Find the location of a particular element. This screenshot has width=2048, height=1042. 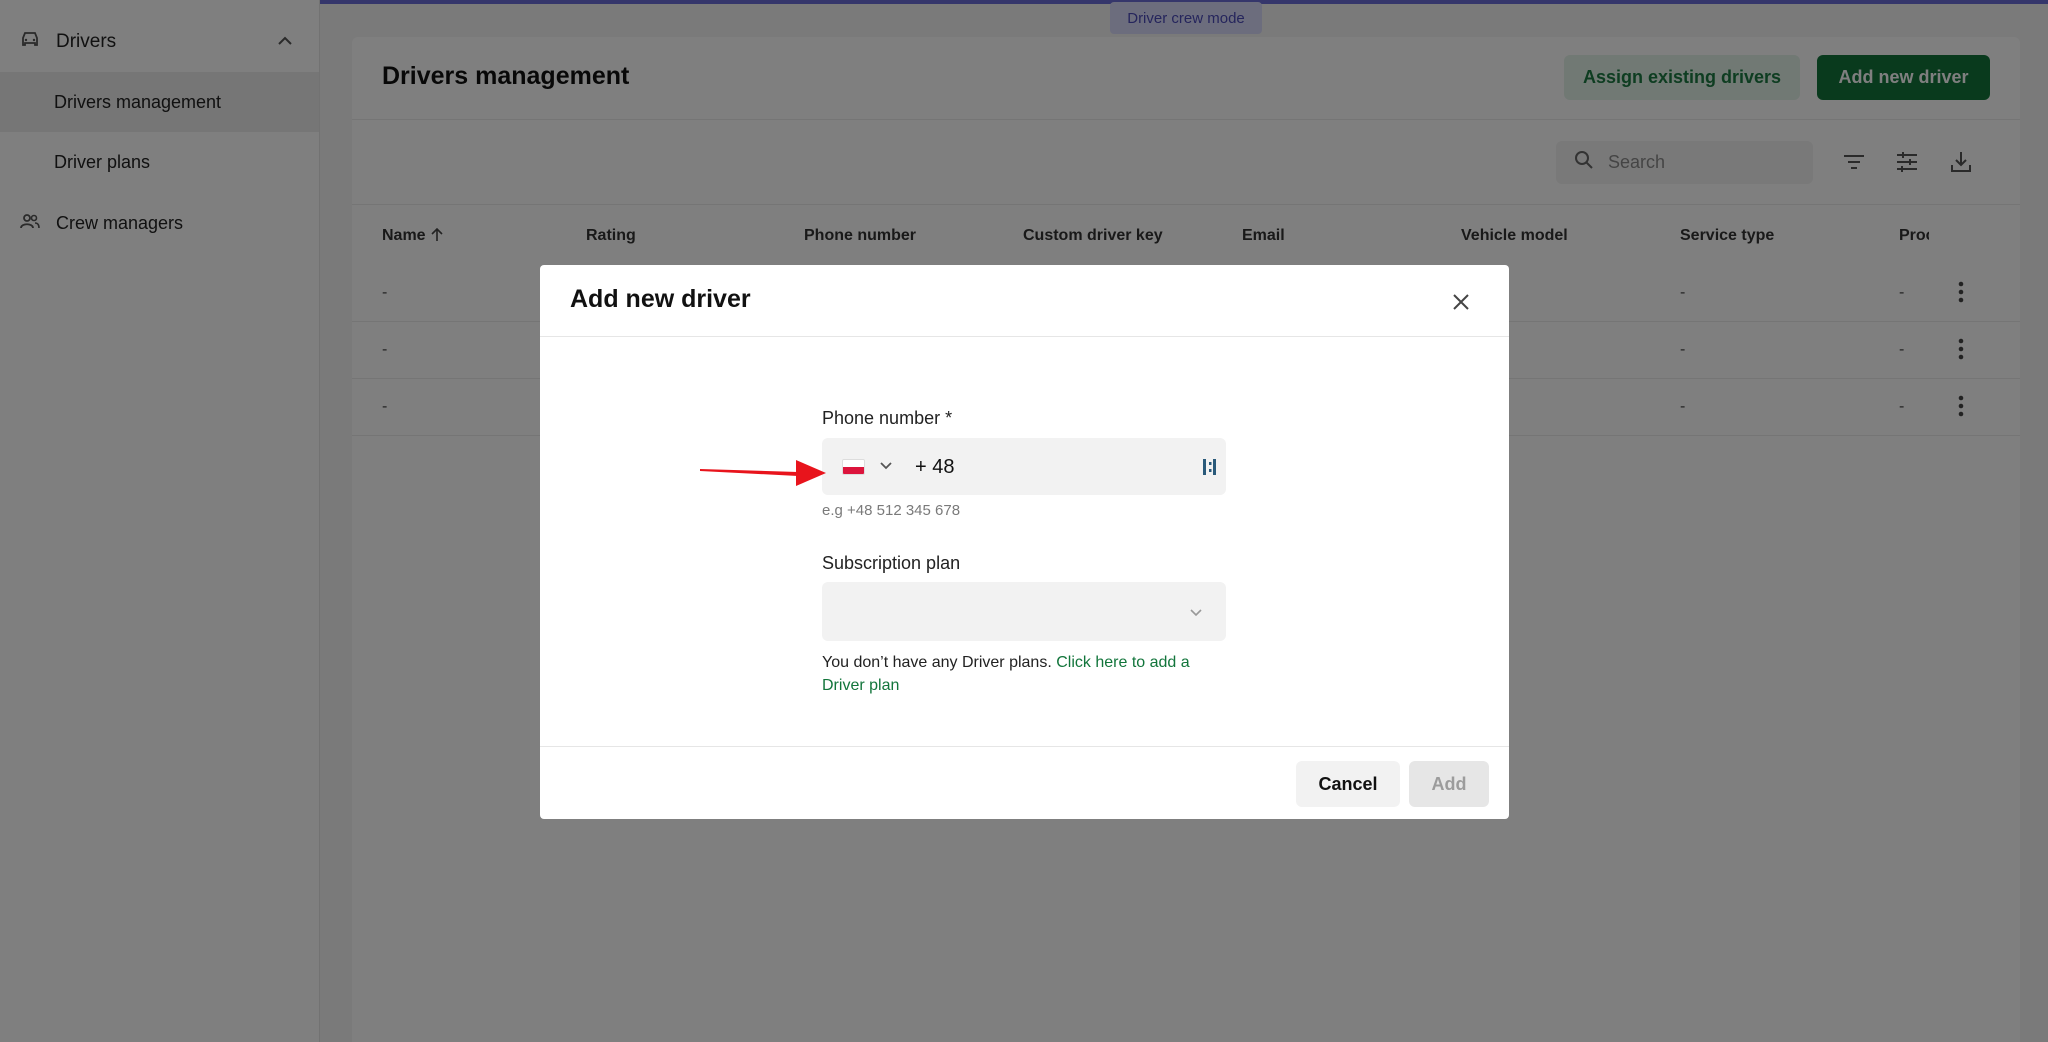

add-button: Add is located at coordinates (1449, 784).